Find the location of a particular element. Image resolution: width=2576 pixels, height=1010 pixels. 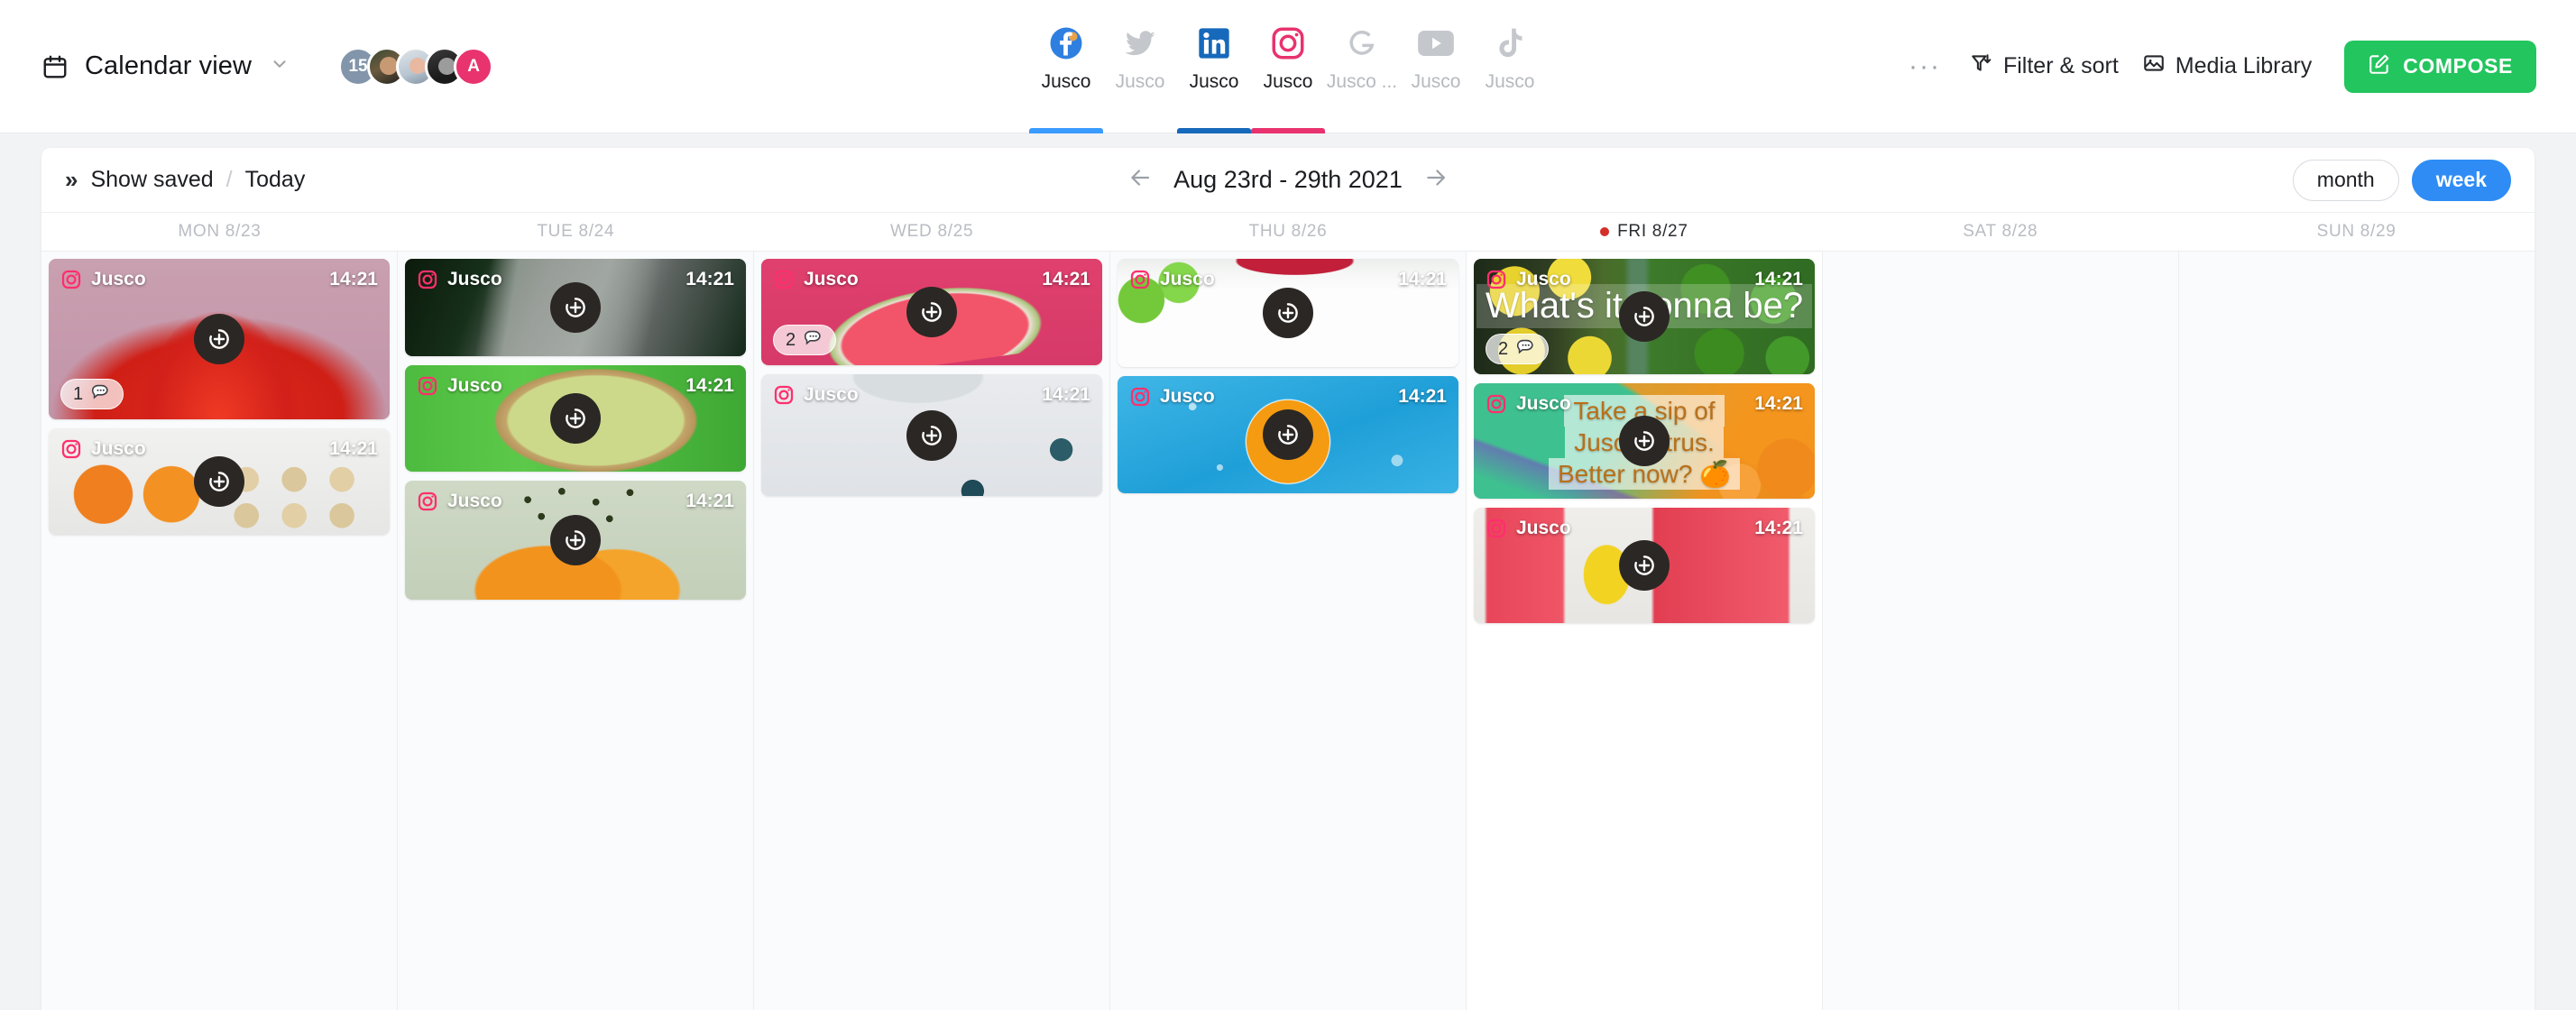

day-header-sat: SAT 8/28 is located at coordinates (2000, 232).